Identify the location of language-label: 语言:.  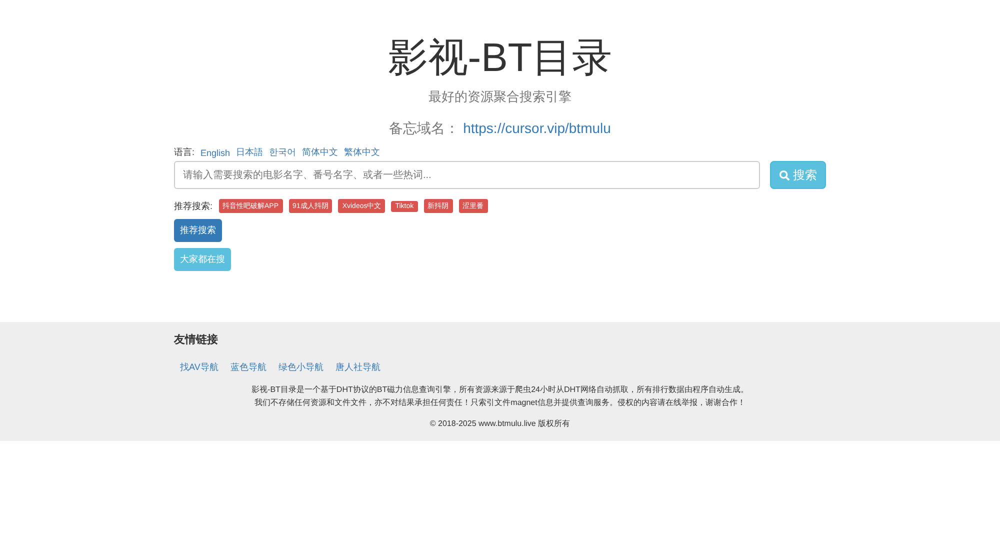
(184, 152).